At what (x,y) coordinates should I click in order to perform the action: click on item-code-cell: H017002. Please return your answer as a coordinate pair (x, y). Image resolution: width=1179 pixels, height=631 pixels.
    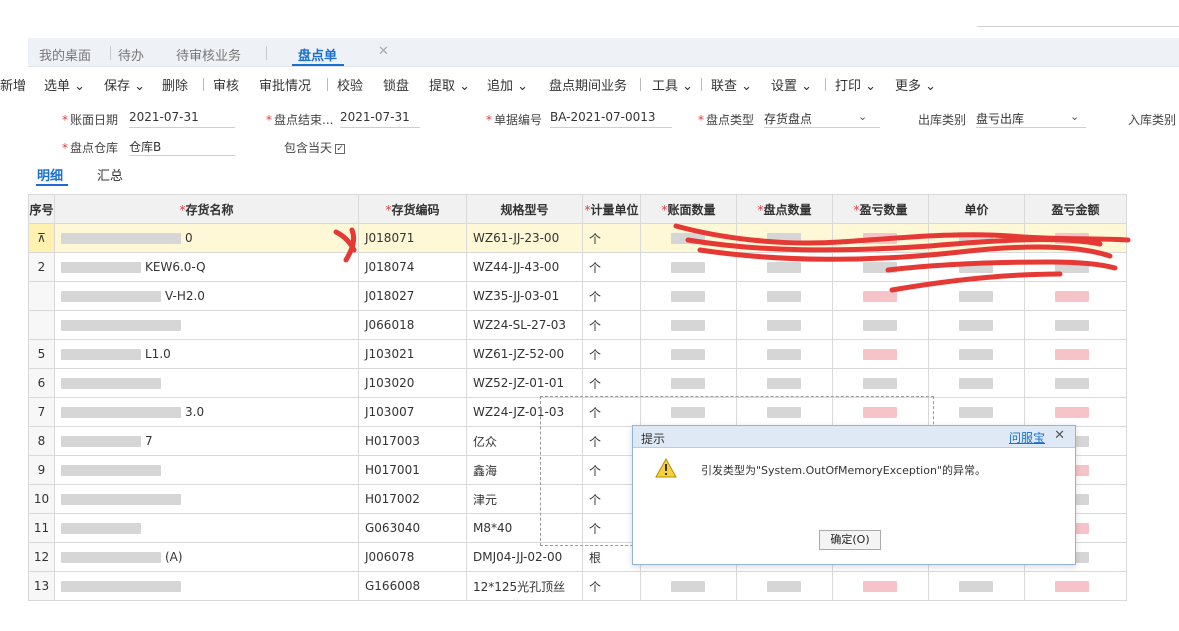
    Looking at the image, I should click on (412, 499).